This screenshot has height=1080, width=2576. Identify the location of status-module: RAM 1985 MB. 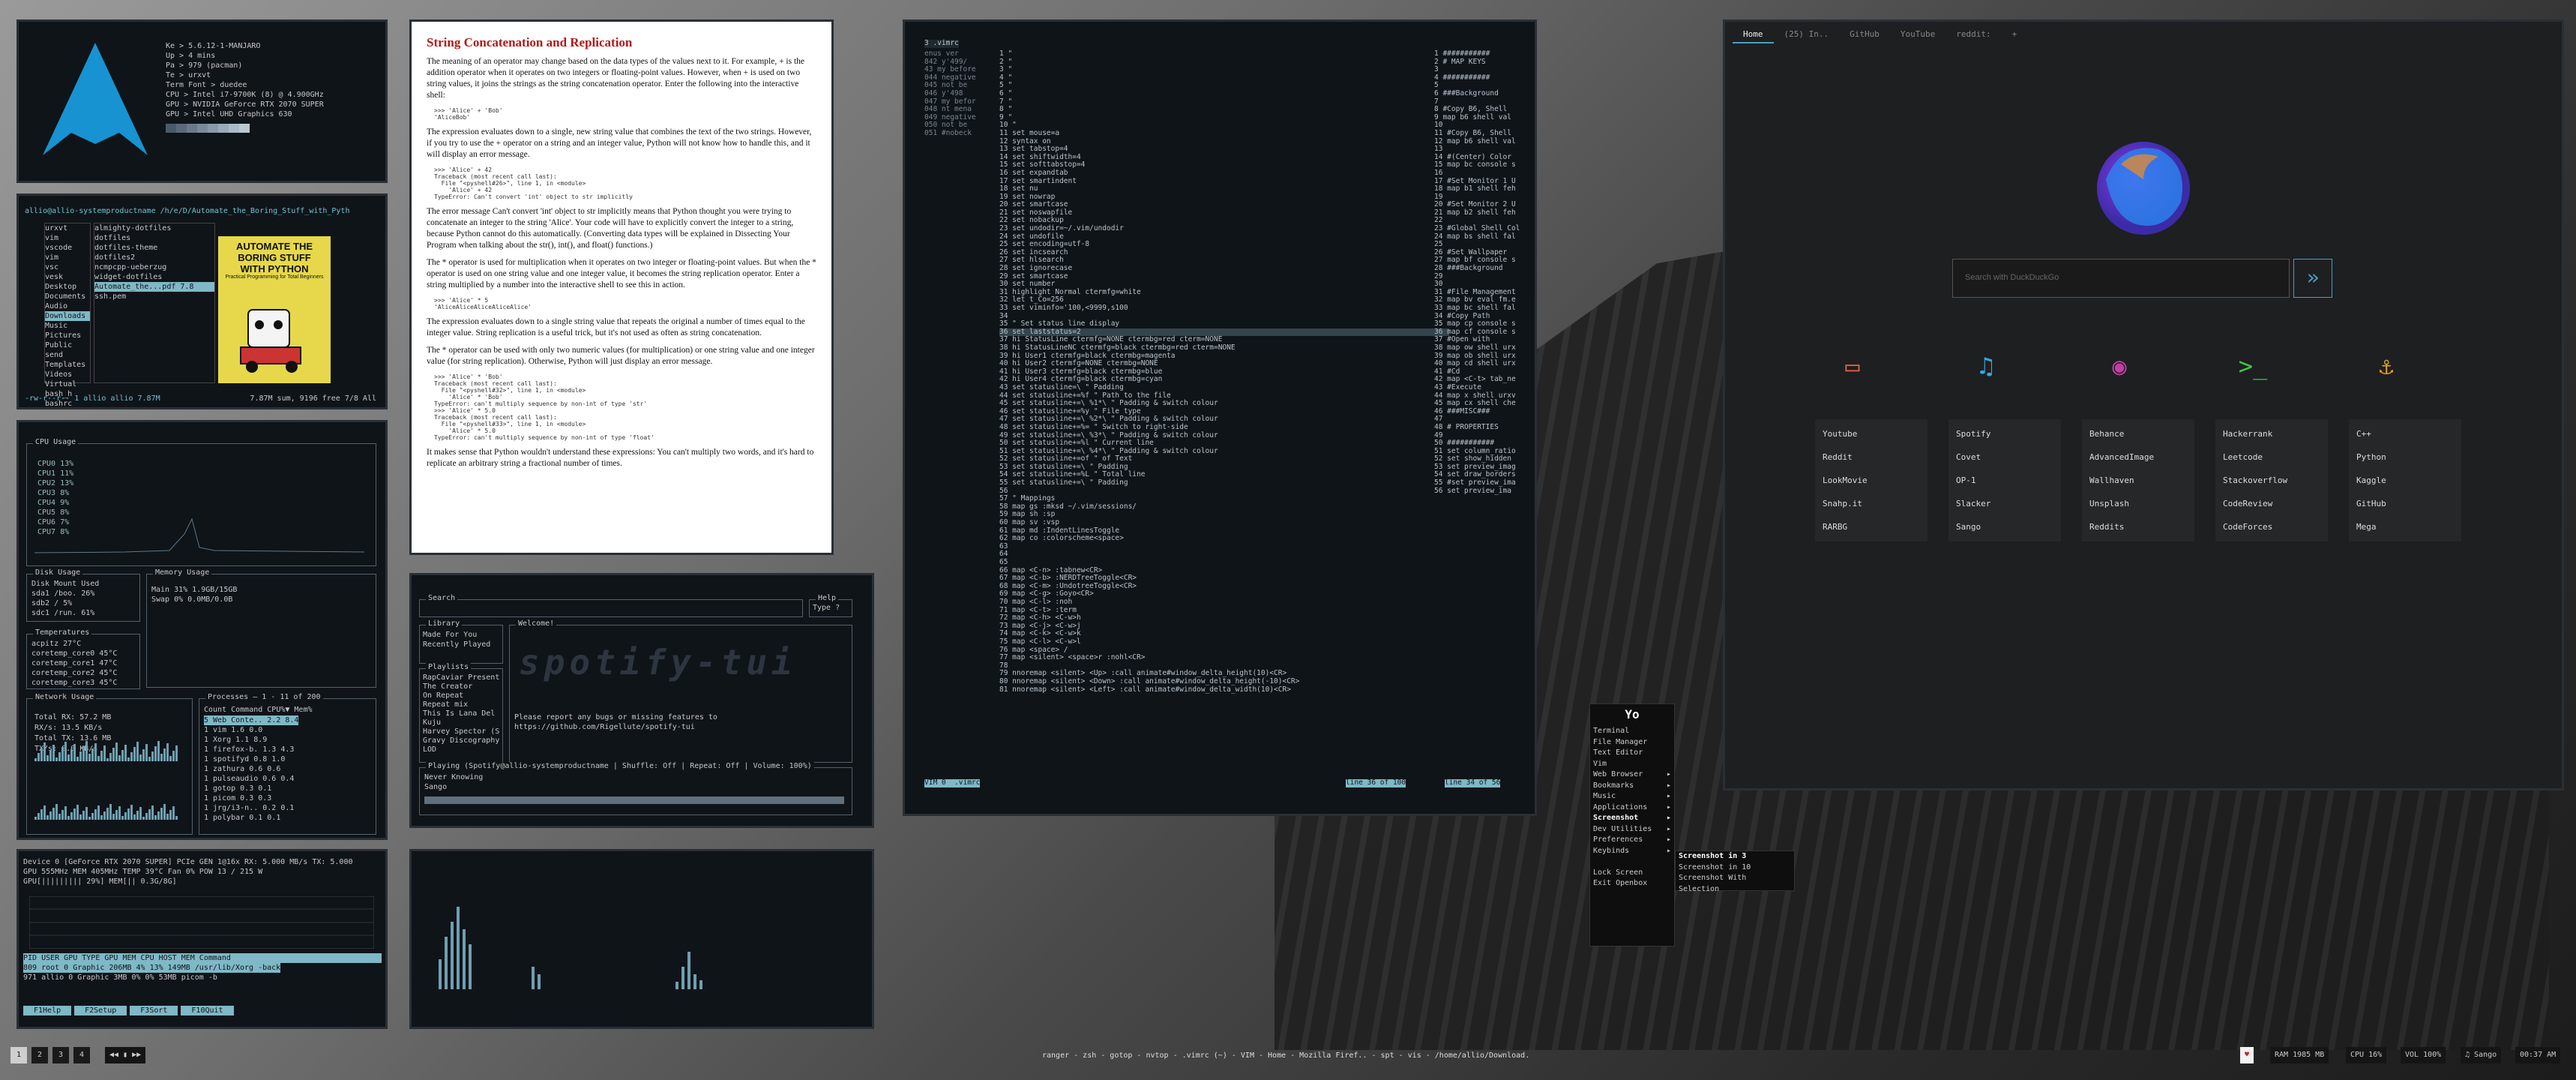
(2300, 1055).